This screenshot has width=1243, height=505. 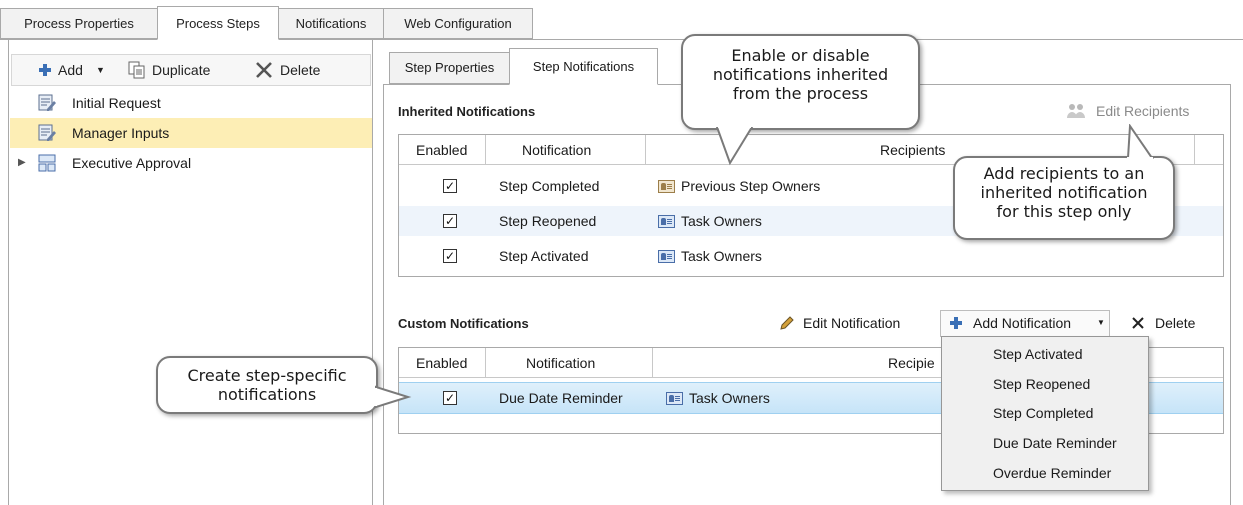 What do you see at coordinates (191, 103) in the screenshot?
I see `tree-item-initial-request: Initial Request` at bounding box center [191, 103].